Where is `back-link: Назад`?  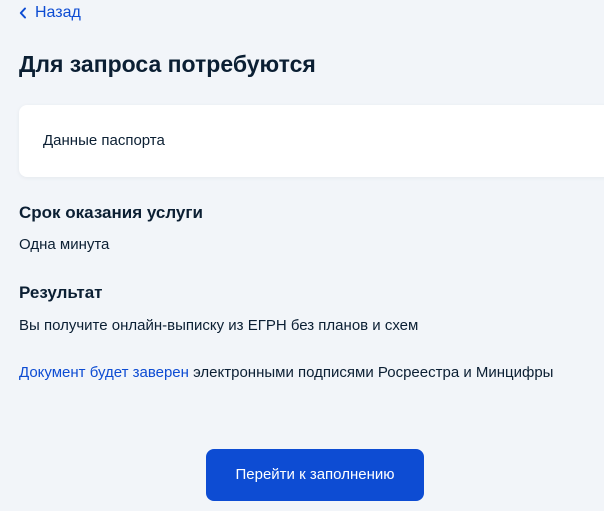
back-link: Назад is located at coordinates (50, 13).